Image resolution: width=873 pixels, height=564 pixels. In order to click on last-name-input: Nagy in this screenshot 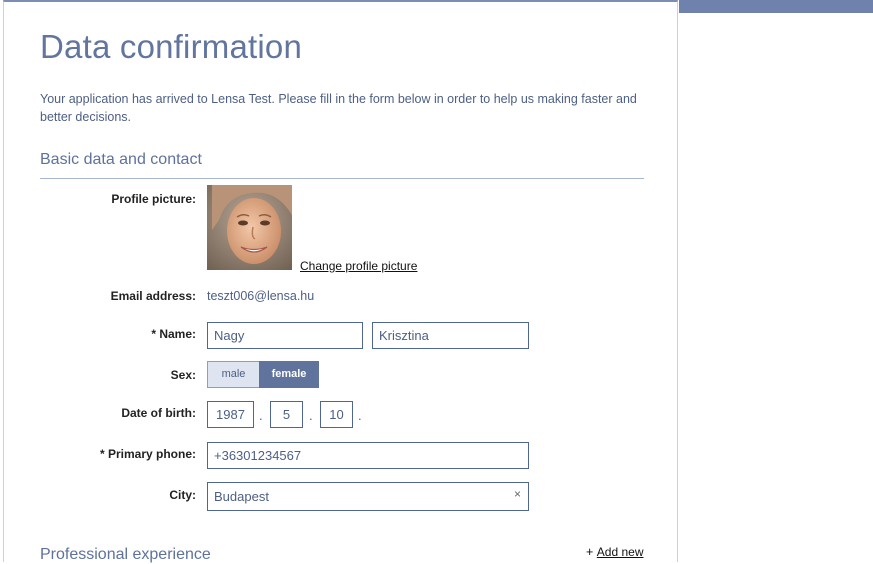, I will do `click(285, 335)`.